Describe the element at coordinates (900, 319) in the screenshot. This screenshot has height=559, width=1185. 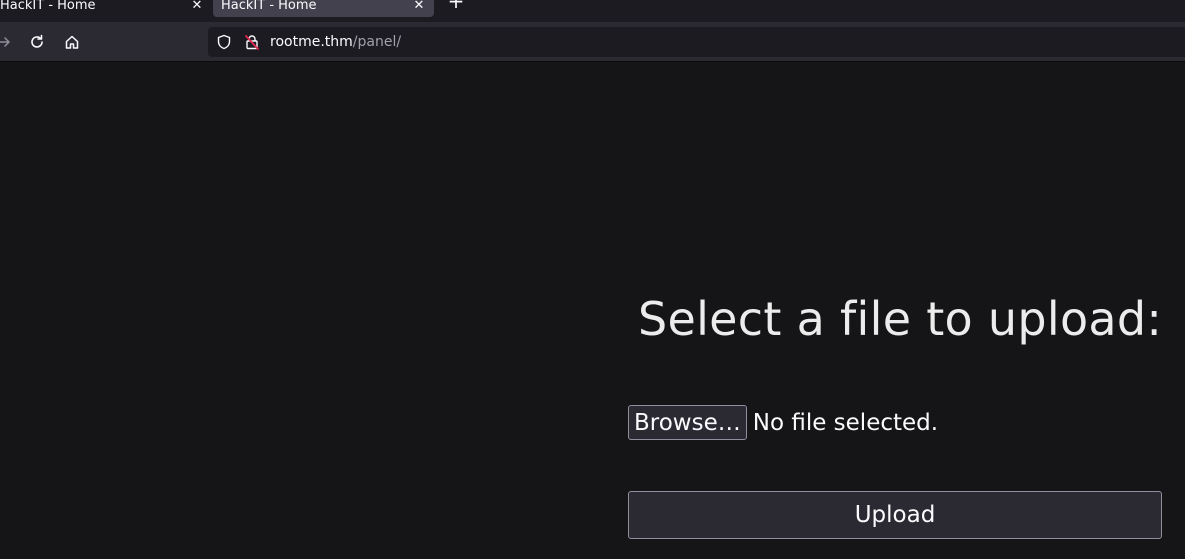
I see `page-title: Select a file to upload:` at that location.